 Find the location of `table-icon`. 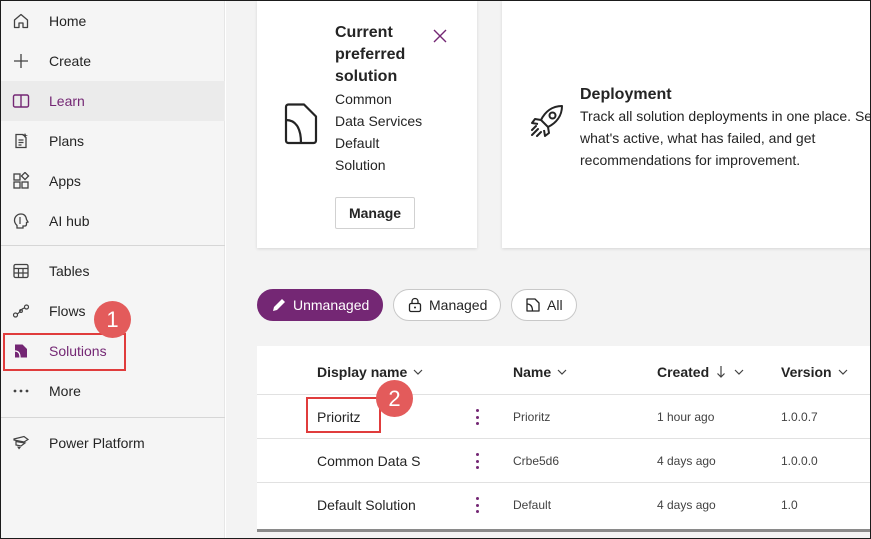

table-icon is located at coordinates (21, 271).